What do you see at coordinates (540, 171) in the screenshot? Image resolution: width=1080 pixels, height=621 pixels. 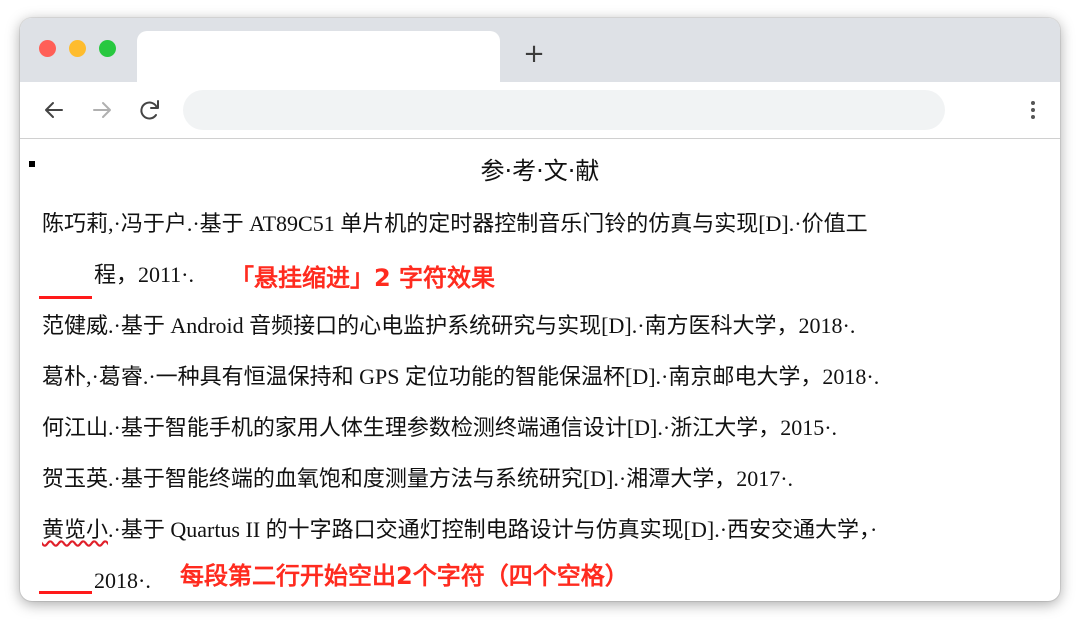 I see `document-title: 参·考·文·献` at bounding box center [540, 171].